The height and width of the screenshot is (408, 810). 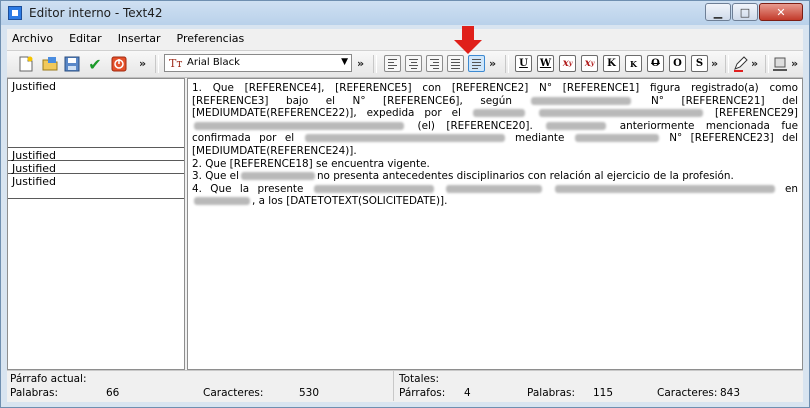 What do you see at coordinates (730, 393) in the screenshot?
I see `total-chars-value: 843` at bounding box center [730, 393].